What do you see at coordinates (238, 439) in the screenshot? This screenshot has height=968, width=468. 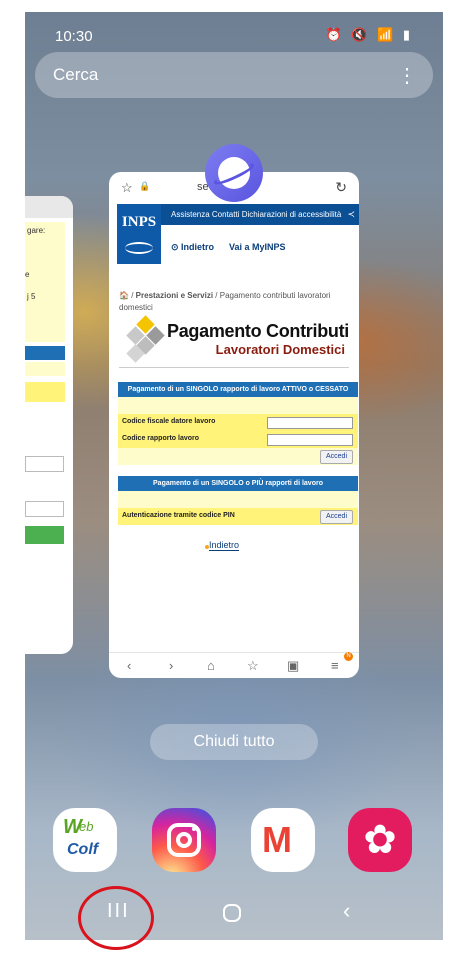 I see `form-row-codice-rapporto: Codice rapporto lavoro` at bounding box center [238, 439].